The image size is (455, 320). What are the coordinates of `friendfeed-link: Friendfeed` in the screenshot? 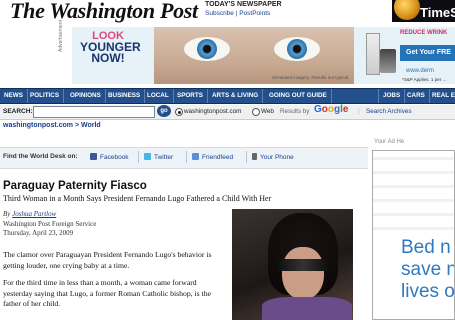 It's located at (212, 157).